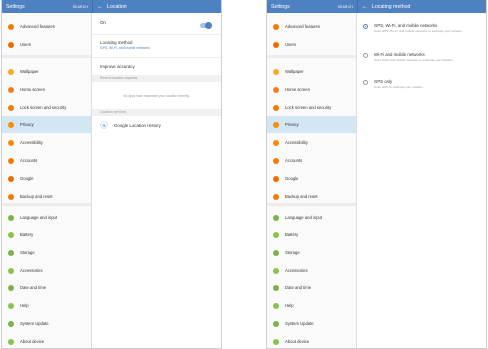  What do you see at coordinates (116, 42) in the screenshot?
I see `locating-method-label: Locating method` at bounding box center [116, 42].